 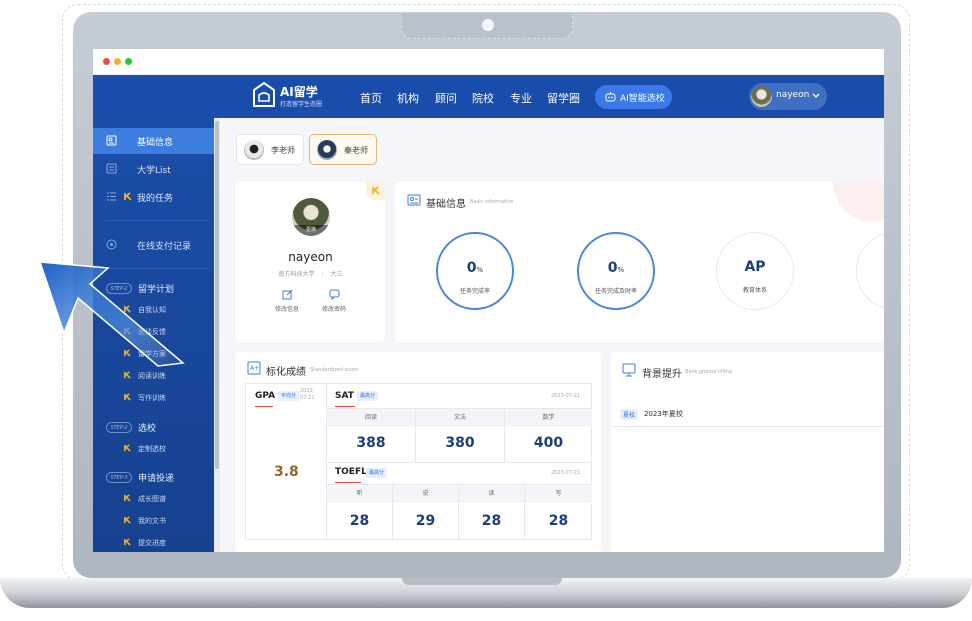 What do you see at coordinates (548, 443) in the screenshot?
I see `sat-score: 400` at bounding box center [548, 443].